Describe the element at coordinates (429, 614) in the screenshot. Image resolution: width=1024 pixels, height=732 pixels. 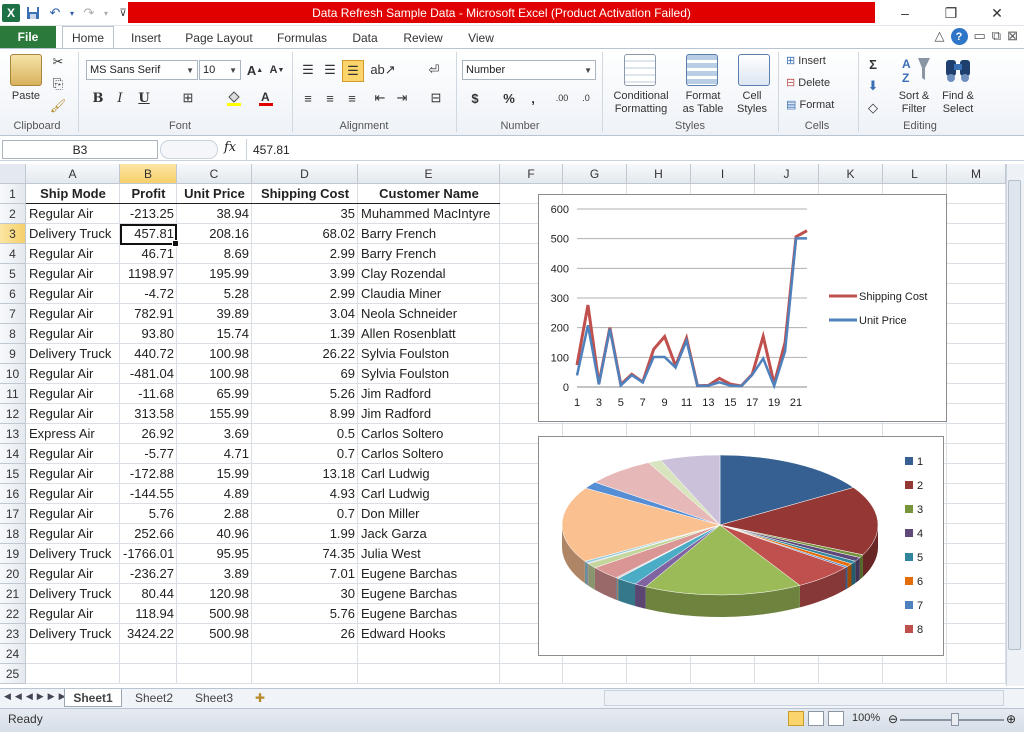
I see `table-cell: Eugene Barchas` at that location.